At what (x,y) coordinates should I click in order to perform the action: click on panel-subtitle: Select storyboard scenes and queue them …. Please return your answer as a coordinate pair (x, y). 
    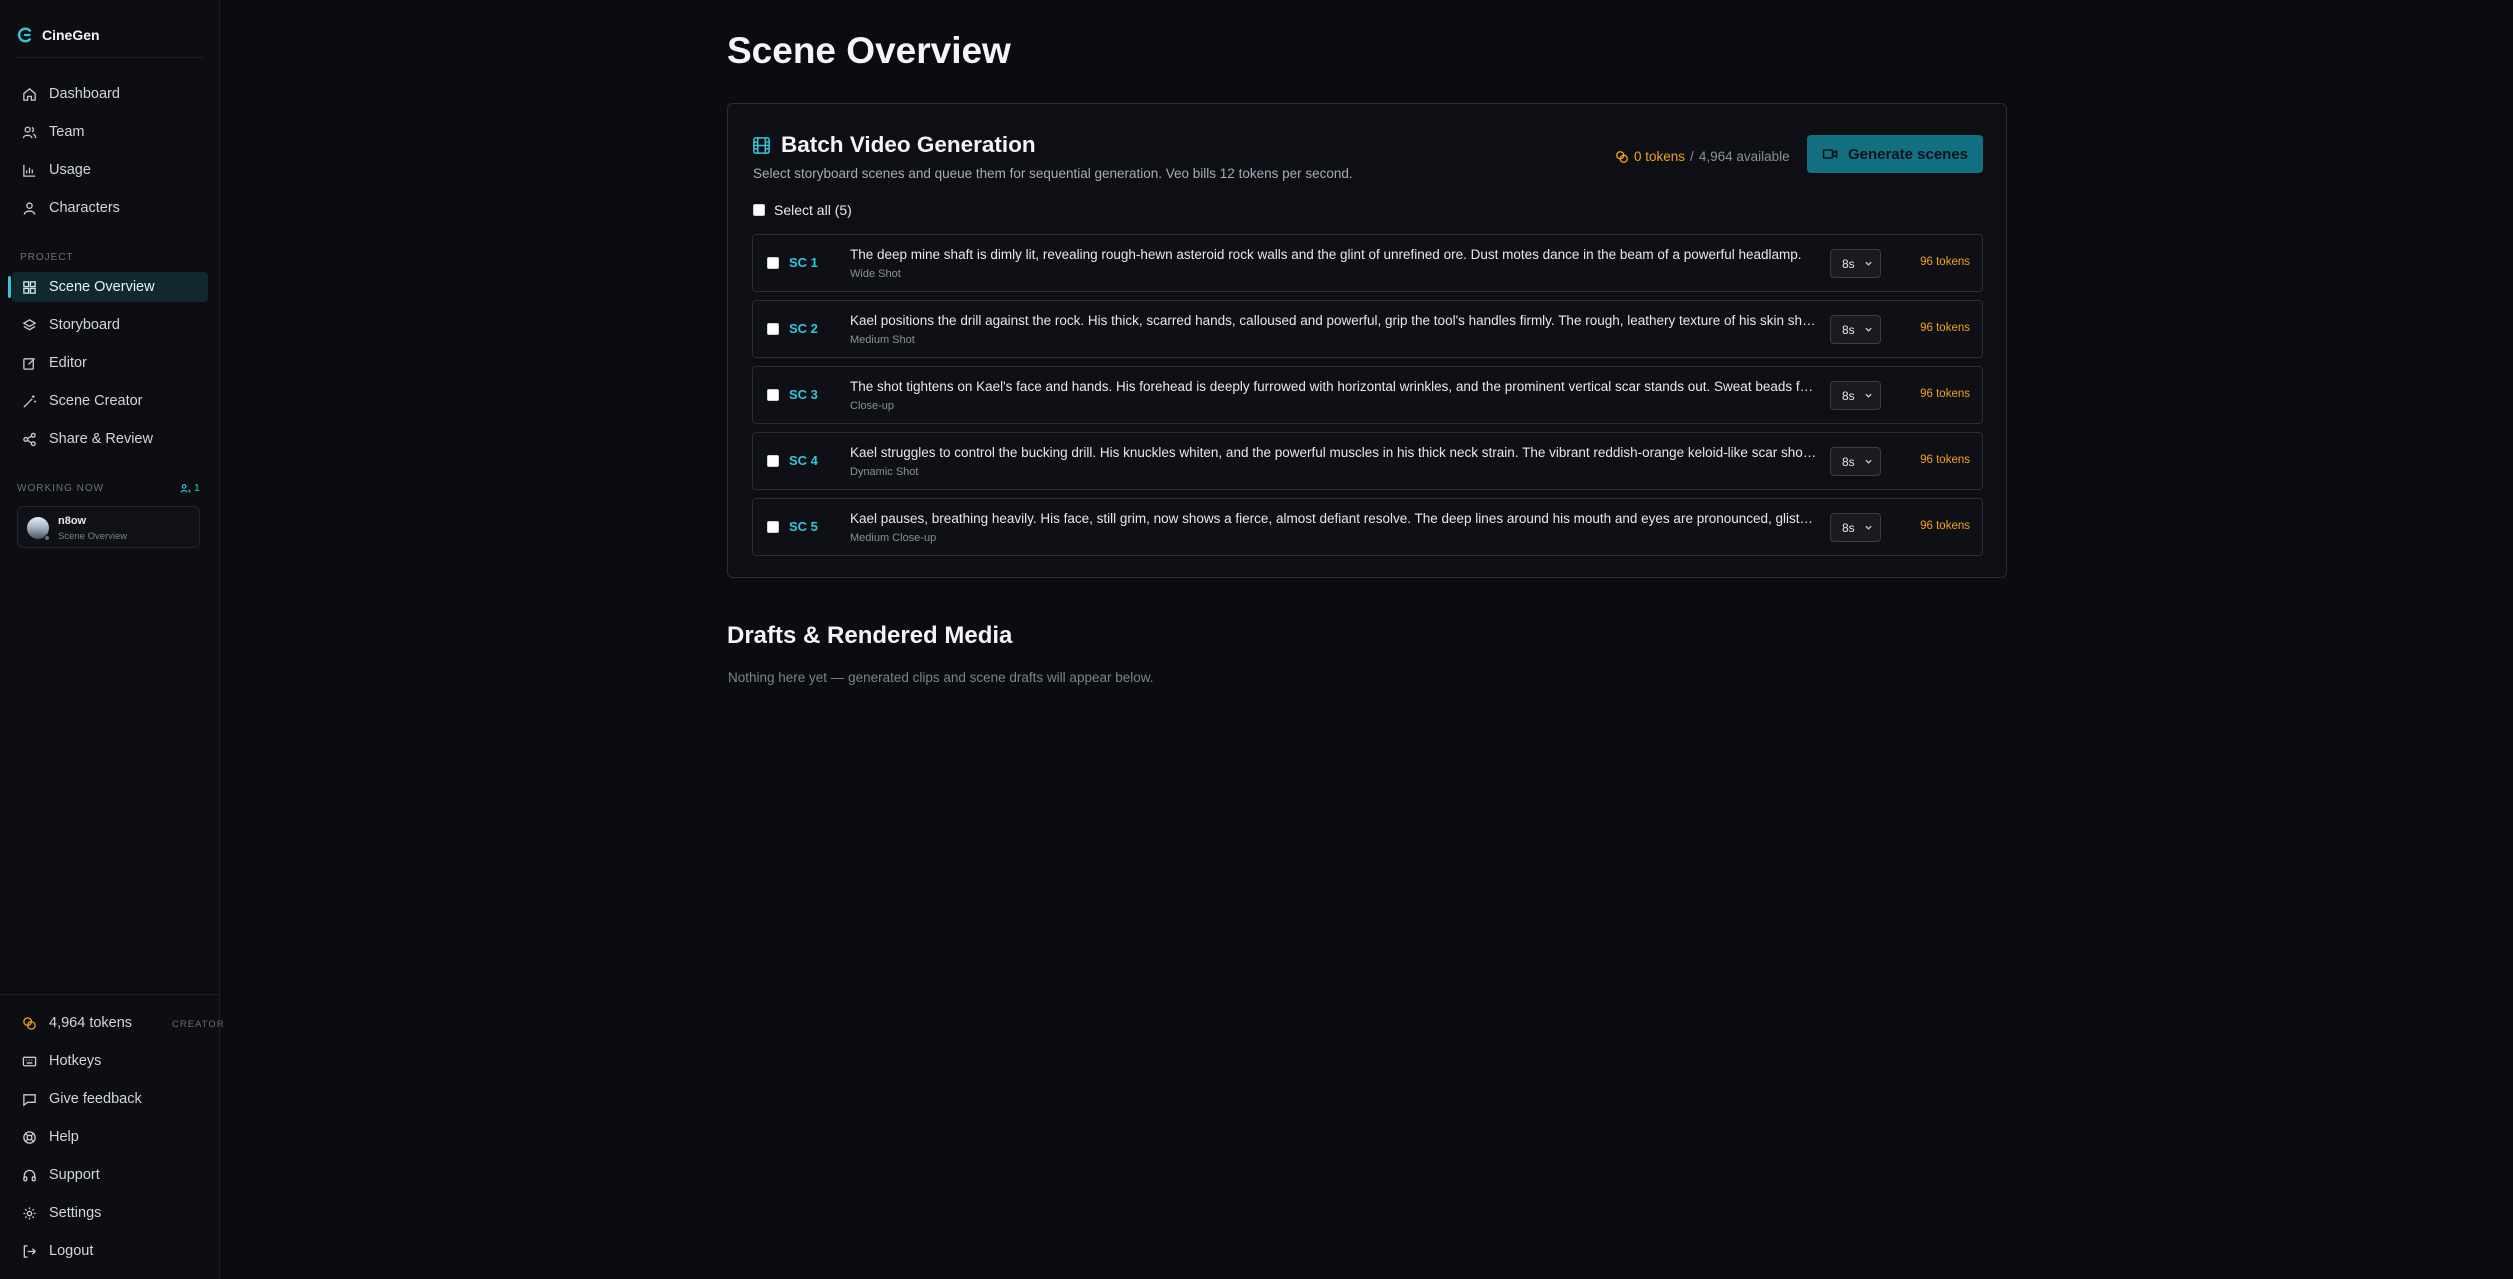
    Looking at the image, I should click on (1053, 173).